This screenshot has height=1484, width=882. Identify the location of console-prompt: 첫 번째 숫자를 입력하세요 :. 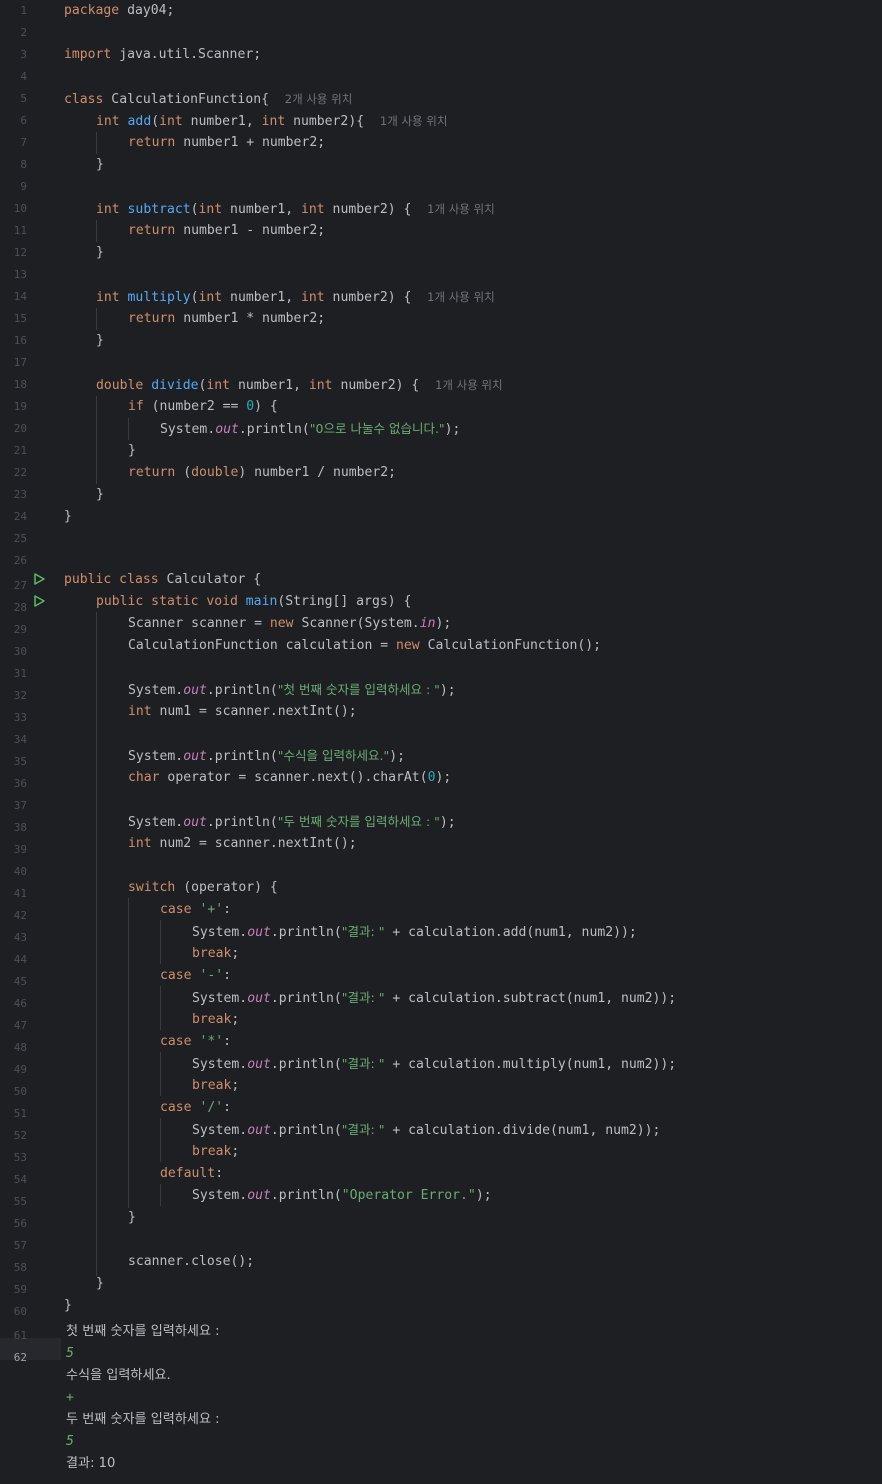
(143, 1331).